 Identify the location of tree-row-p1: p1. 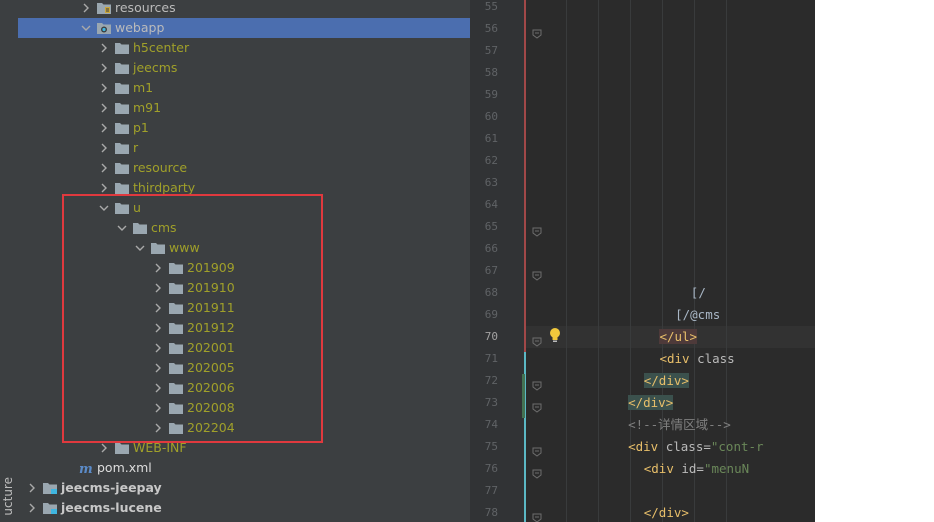
(244, 128).